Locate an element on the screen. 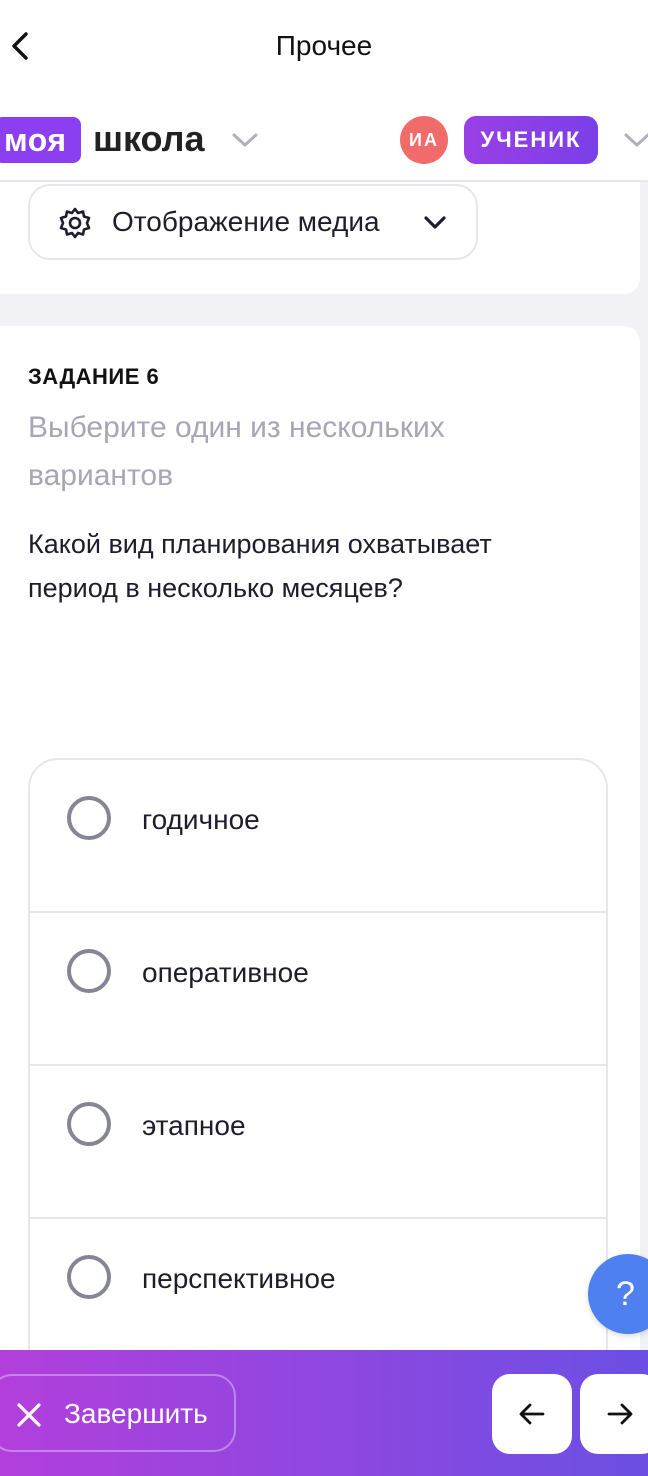 The width and height of the screenshot is (648, 1476). answer-option: этапное is located at coordinates (318, 1142).